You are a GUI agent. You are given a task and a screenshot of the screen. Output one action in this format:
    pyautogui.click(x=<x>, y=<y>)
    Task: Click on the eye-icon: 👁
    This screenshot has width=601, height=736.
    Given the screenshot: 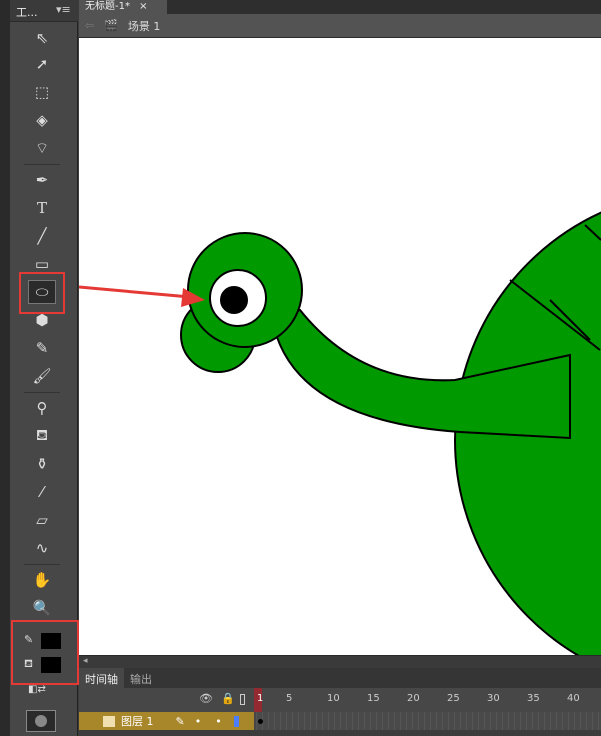 What is the action you would take?
    pyautogui.click(x=206, y=698)
    